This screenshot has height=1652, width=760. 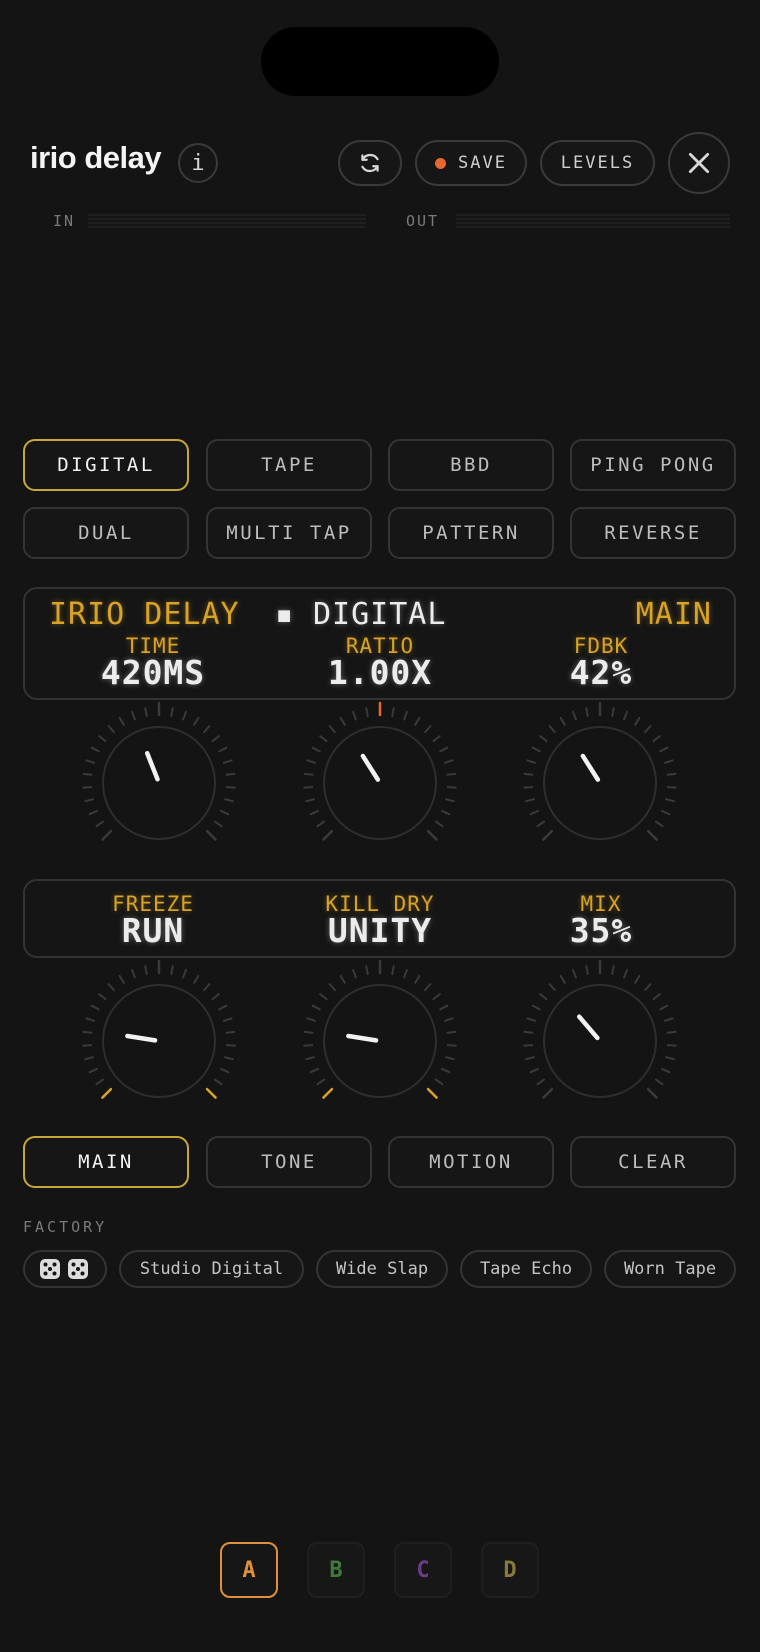 I want to click on mode-pattern: PATTERN, so click(x=471, y=533).